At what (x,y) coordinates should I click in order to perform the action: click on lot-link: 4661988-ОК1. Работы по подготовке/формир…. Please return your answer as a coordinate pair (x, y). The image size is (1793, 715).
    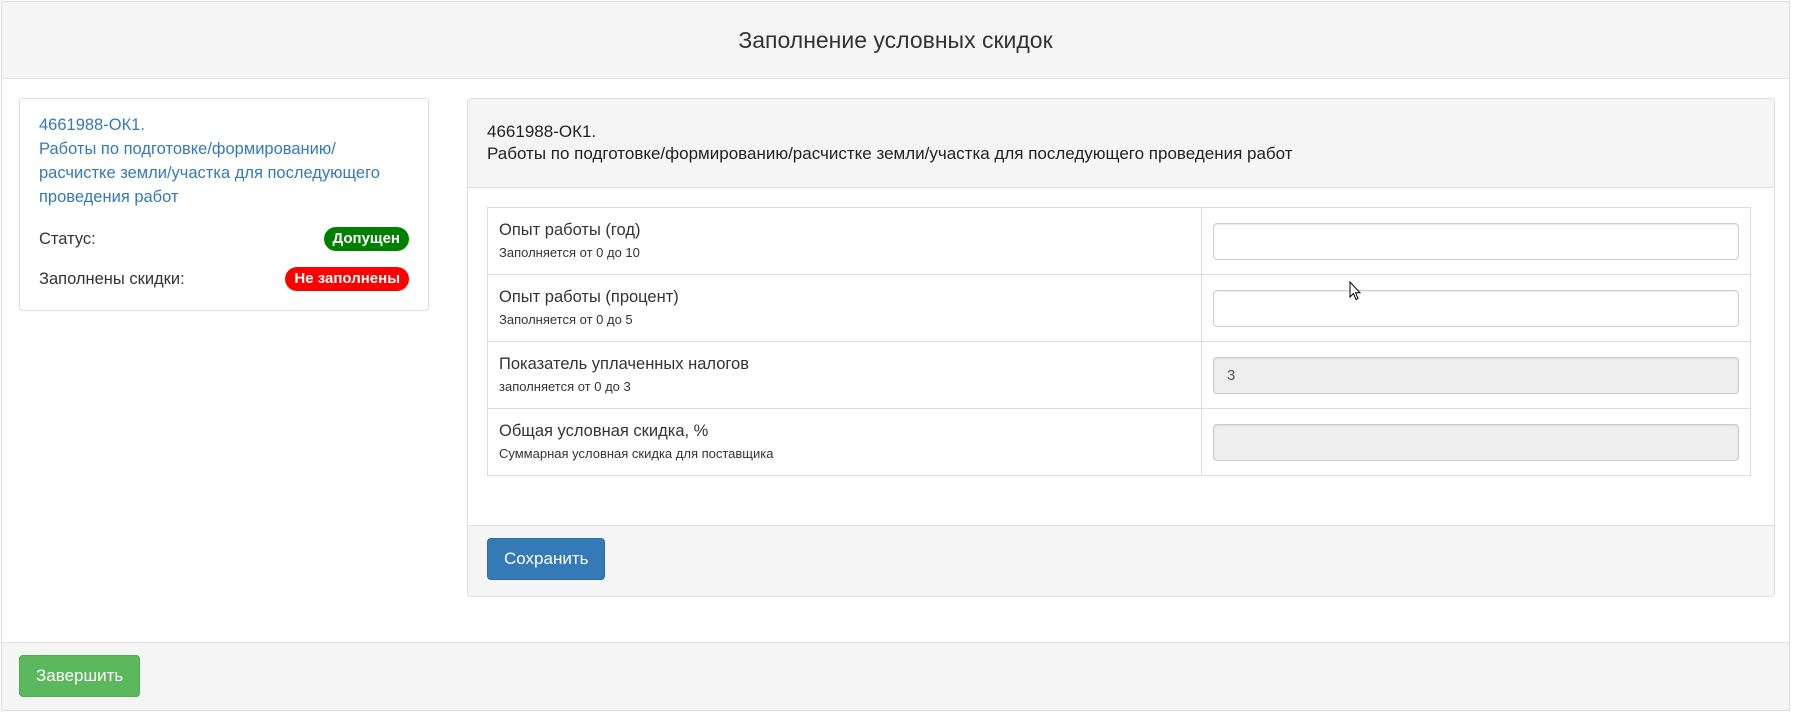
    Looking at the image, I should click on (224, 161).